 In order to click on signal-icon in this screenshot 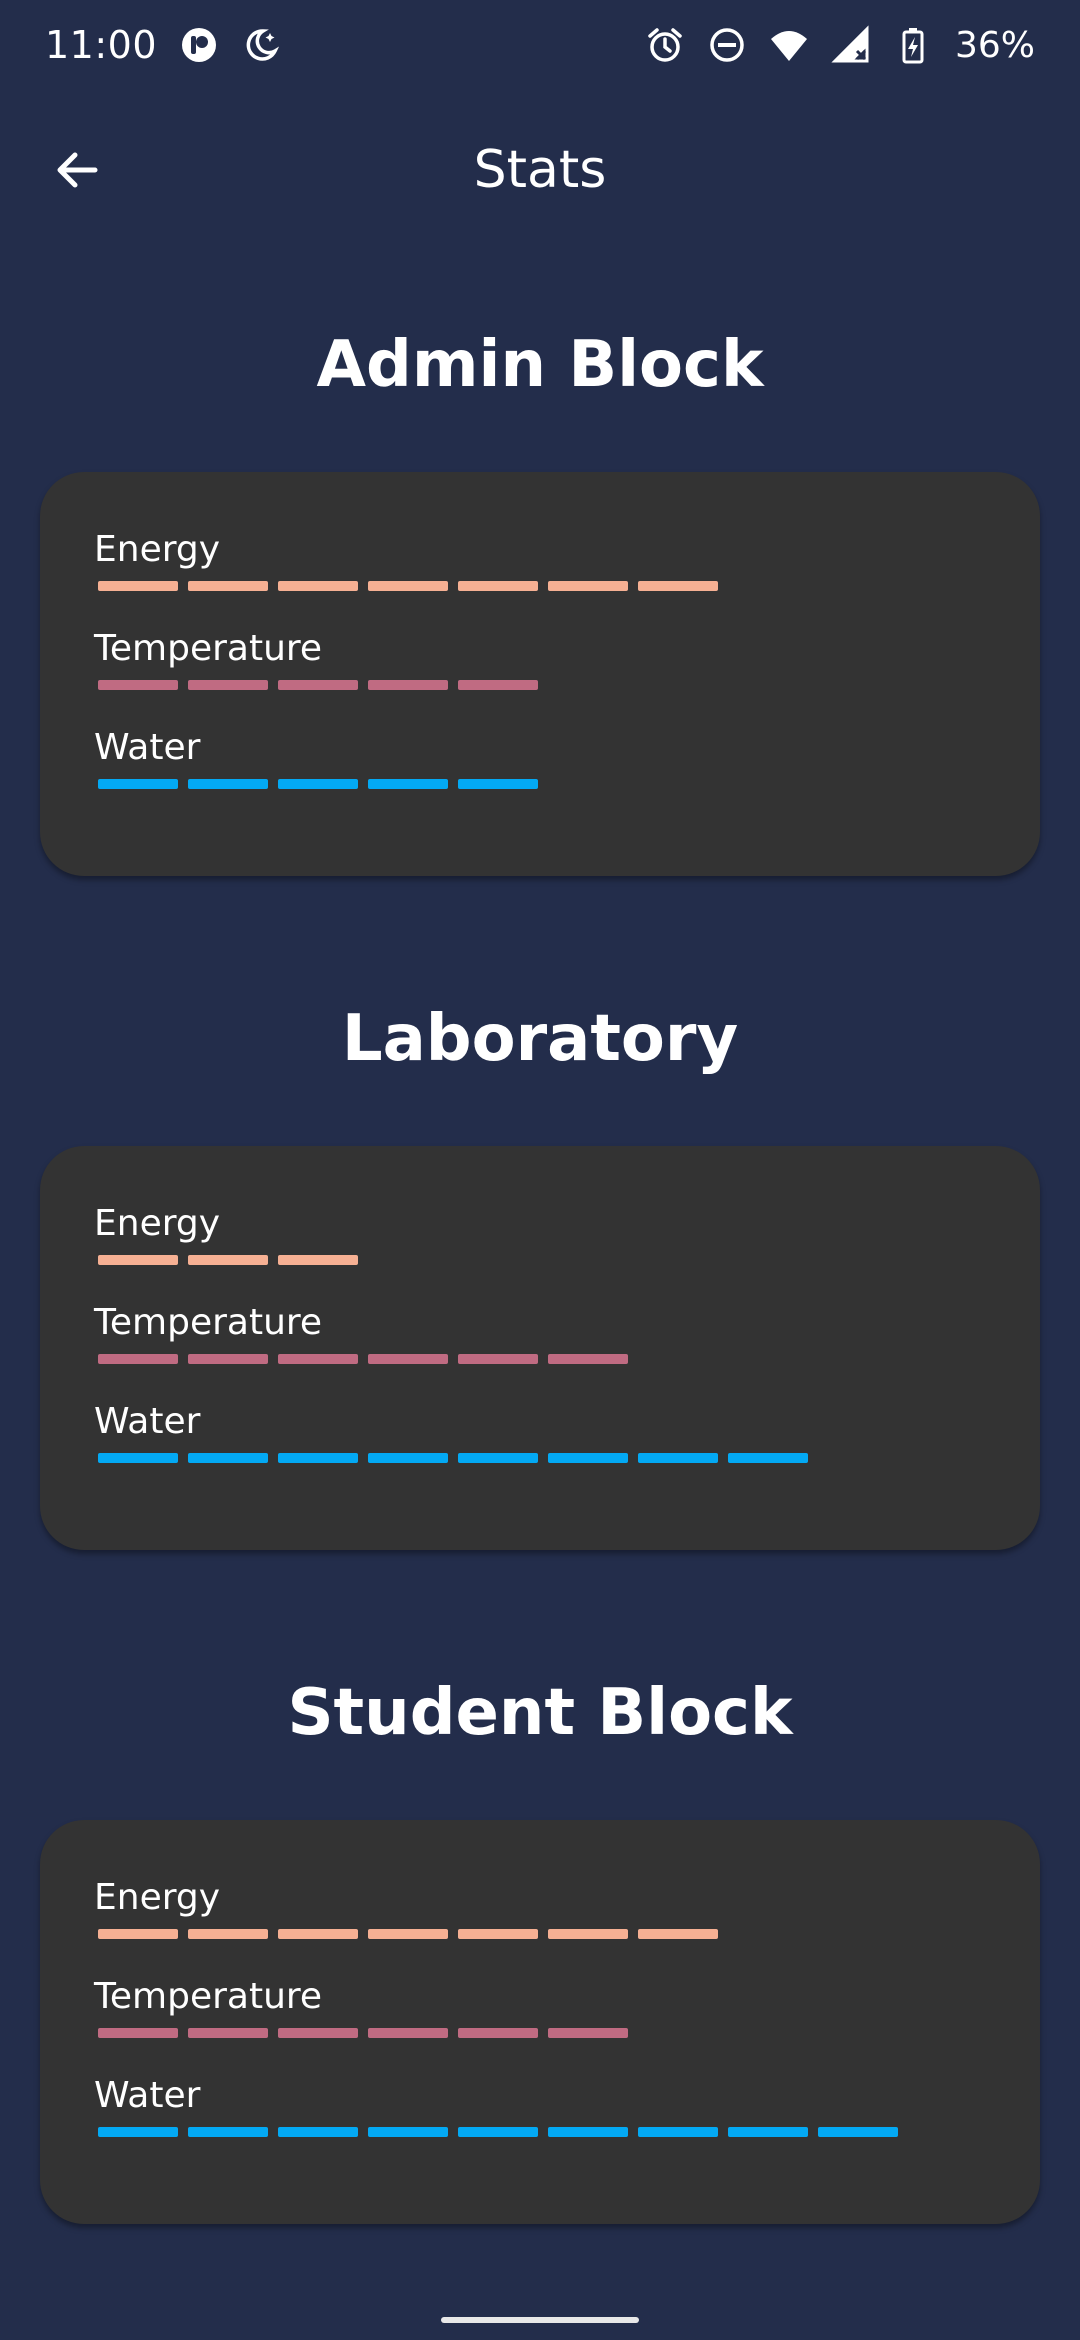, I will do `click(850, 44)`.